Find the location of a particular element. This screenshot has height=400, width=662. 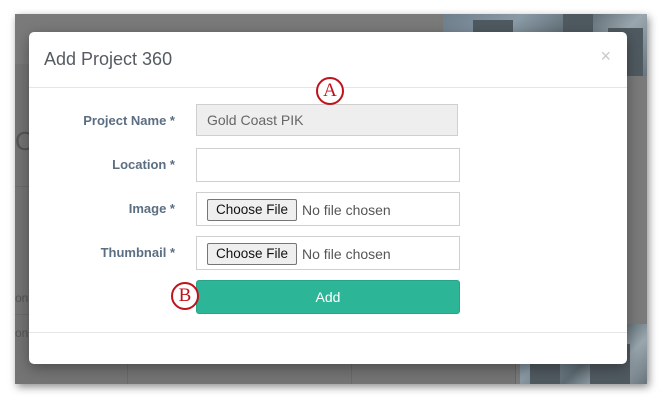

thumbnail-file-status: No file chosen is located at coordinates (346, 254).